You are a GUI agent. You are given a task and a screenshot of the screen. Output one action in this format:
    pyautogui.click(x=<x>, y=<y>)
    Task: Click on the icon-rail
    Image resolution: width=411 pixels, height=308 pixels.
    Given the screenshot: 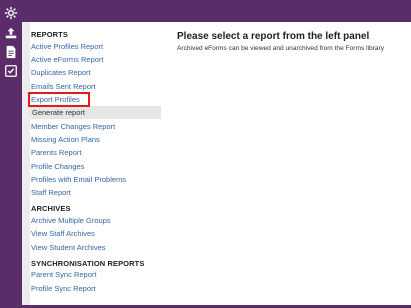 What is the action you would take?
    pyautogui.click(x=11, y=154)
    